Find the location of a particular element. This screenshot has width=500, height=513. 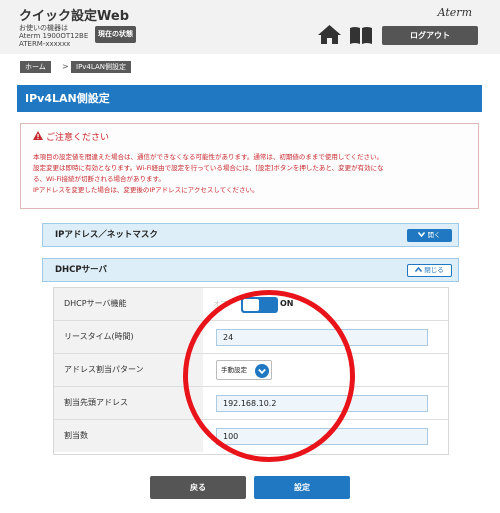

row-label: 割当数 is located at coordinates (128, 436).